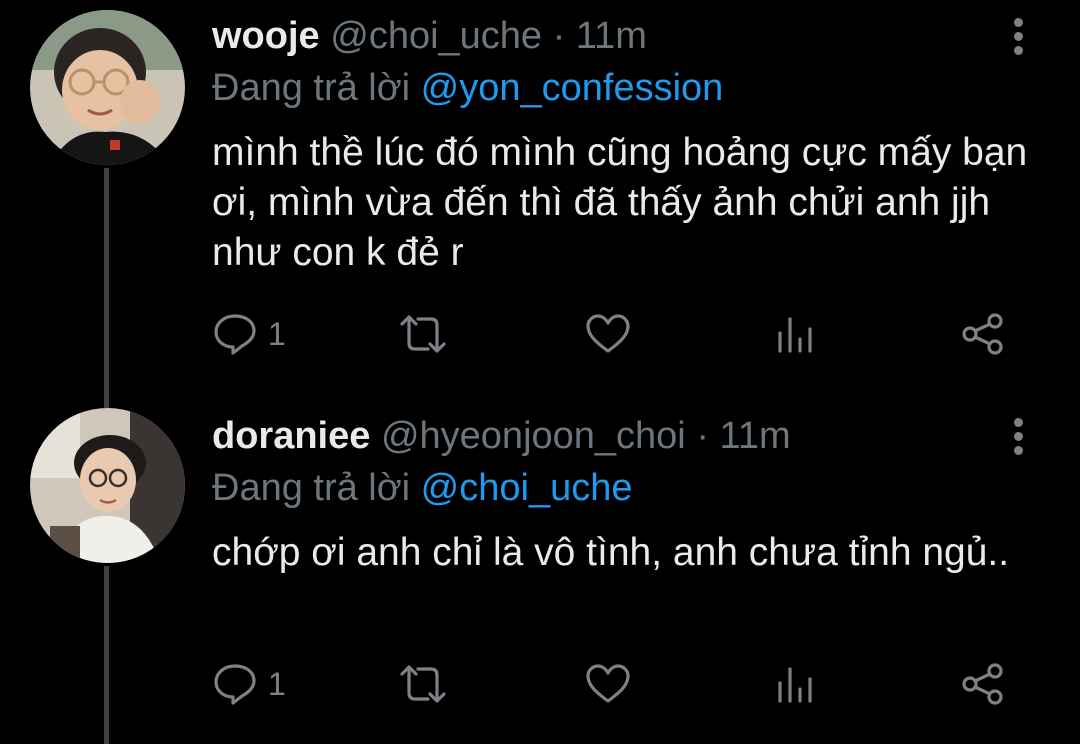  I want to click on replying-to: Đang trả lời @yon_confession, so click(467, 88).